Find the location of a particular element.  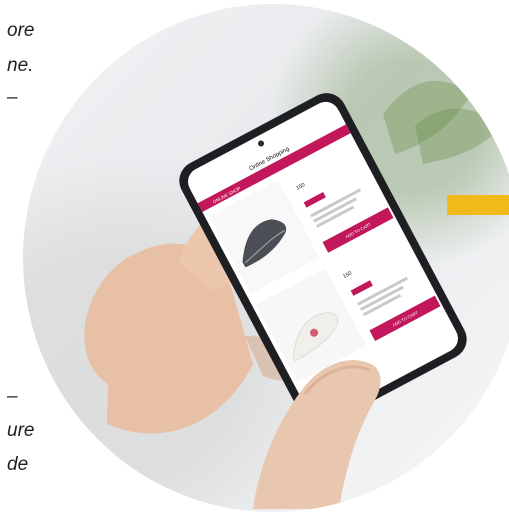

plant-shape is located at coordinates (458, 136).